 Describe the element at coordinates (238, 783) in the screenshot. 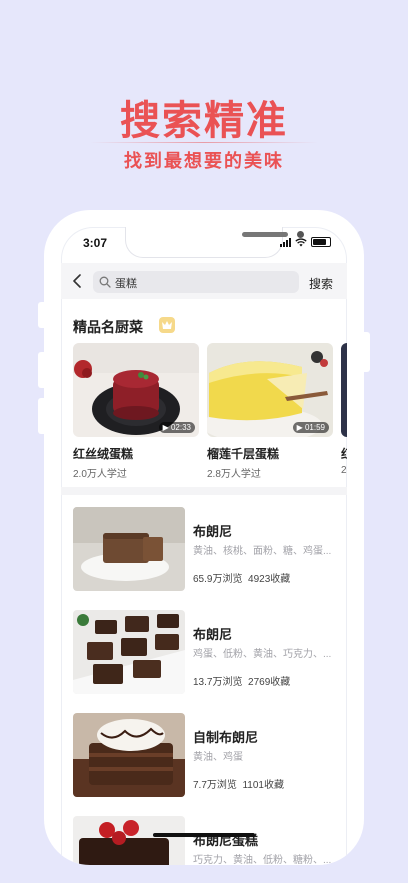

I see `recipe-stats: 7.7万浏览 1101收藏` at that location.